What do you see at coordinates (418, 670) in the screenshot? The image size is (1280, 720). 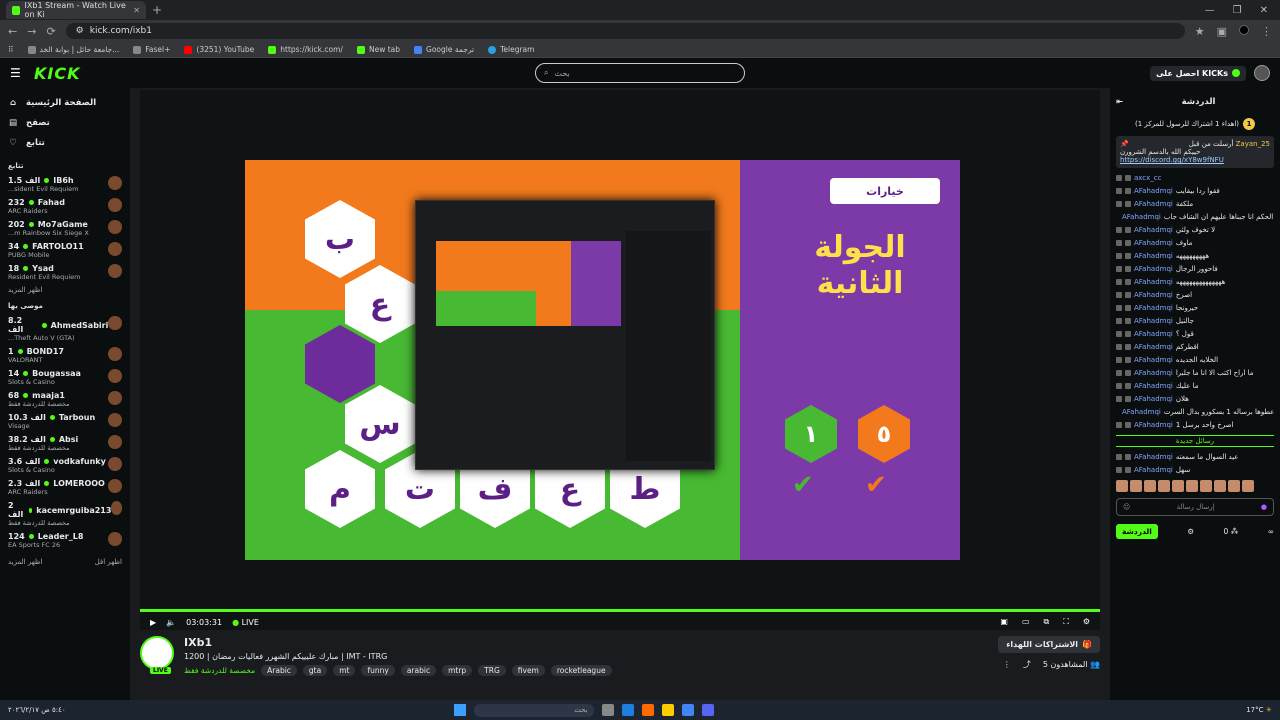 I see `tag: arabic` at bounding box center [418, 670].